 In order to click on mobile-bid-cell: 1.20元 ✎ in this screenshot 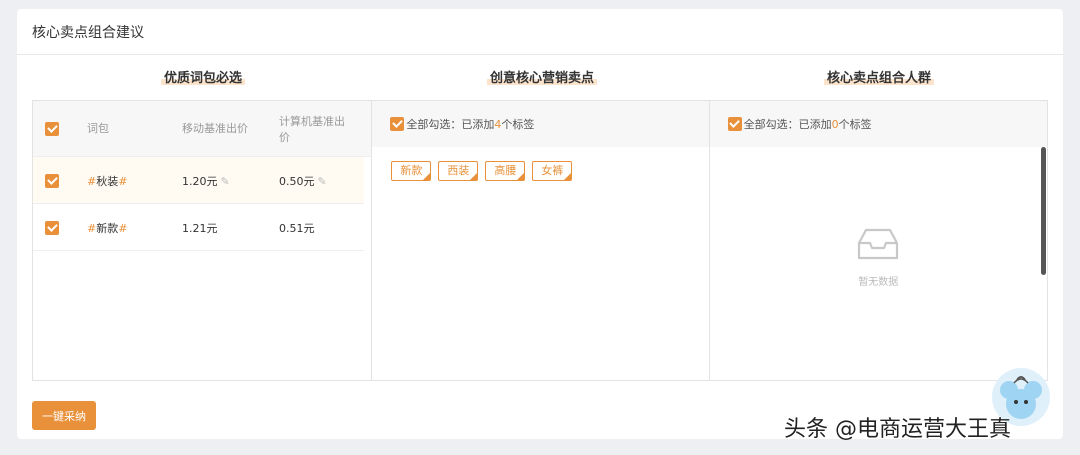, I will do `click(206, 181)`.